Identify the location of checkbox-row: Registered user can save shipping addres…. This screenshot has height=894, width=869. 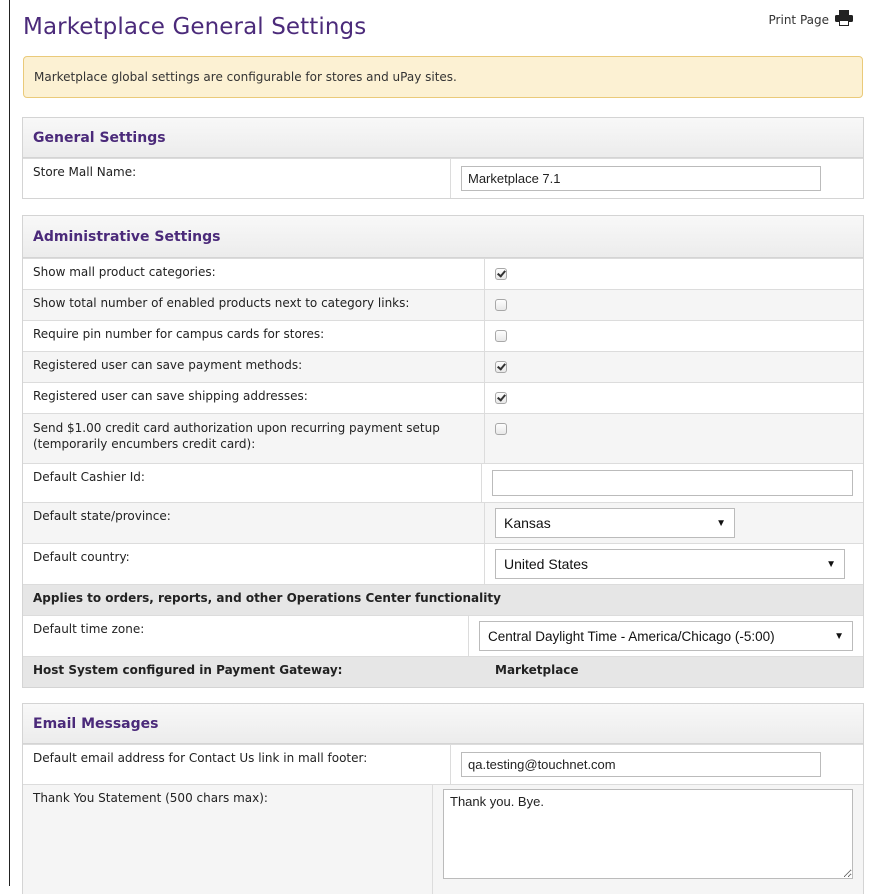
(443, 397).